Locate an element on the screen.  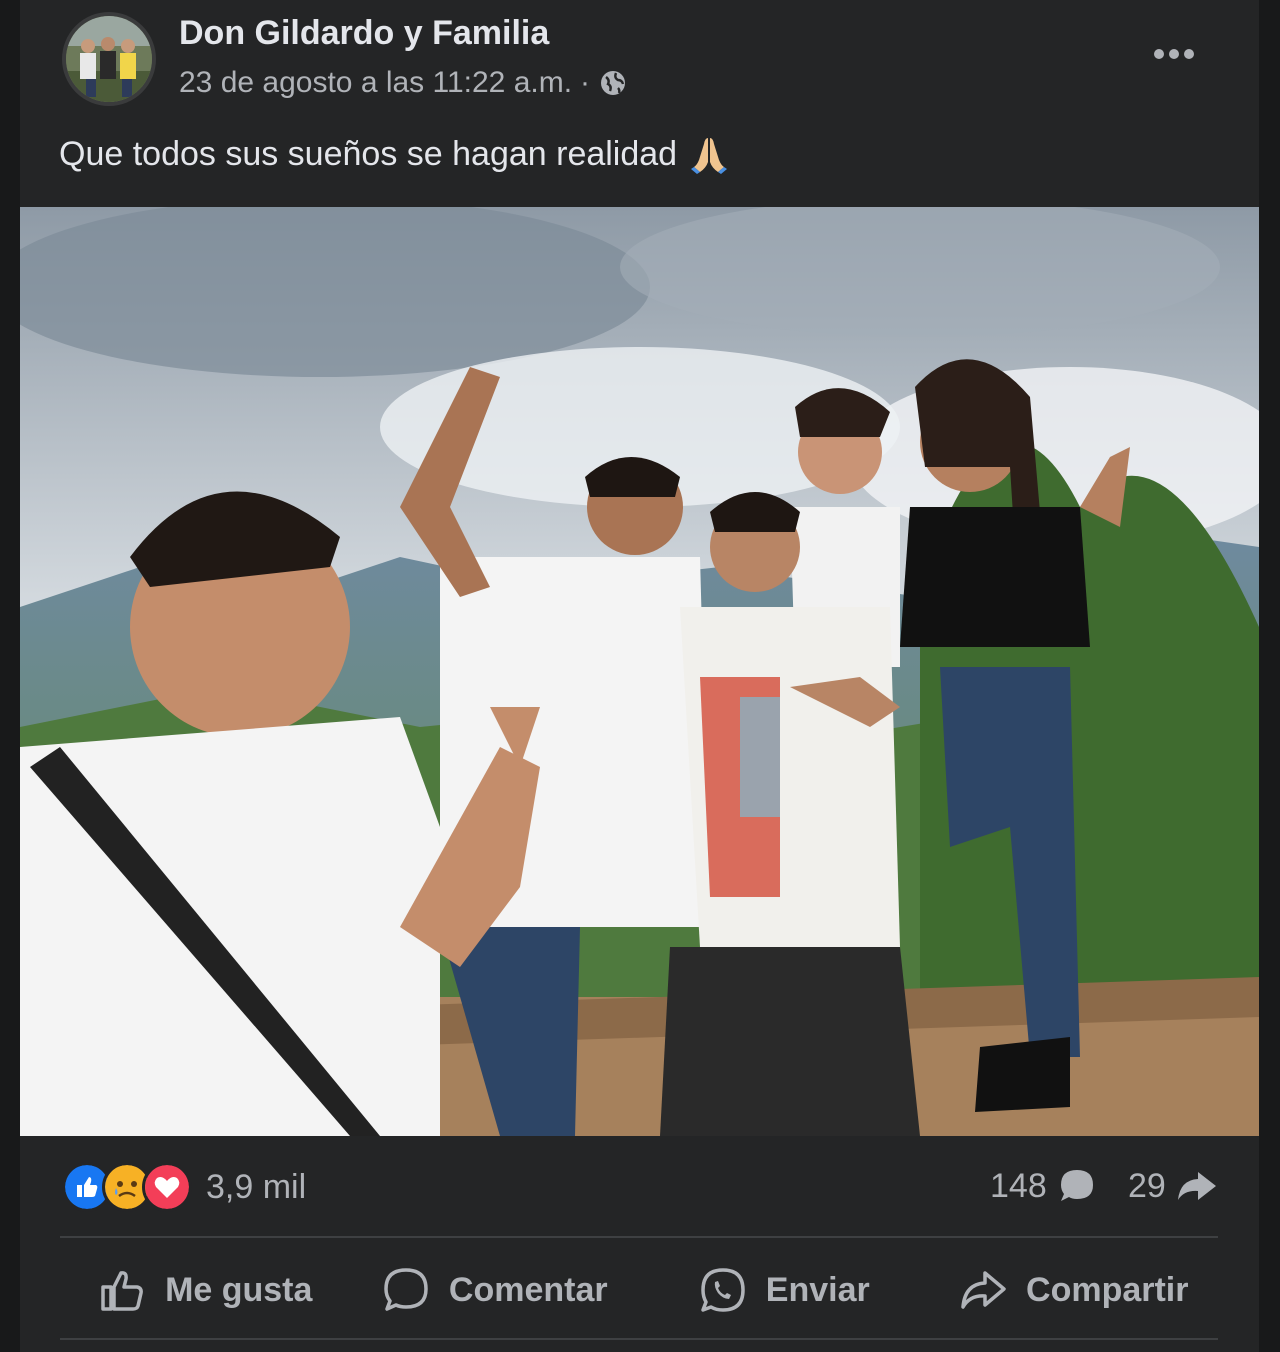
author-avatar is located at coordinates (109, 59).